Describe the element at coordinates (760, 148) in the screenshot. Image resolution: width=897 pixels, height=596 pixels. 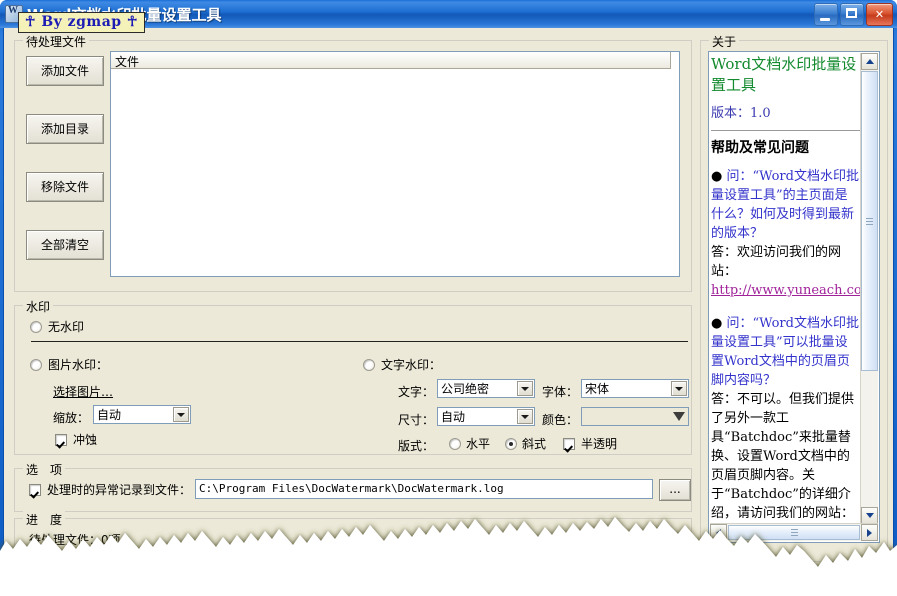
I see `about-help-heading: 帮助及常见问题` at that location.